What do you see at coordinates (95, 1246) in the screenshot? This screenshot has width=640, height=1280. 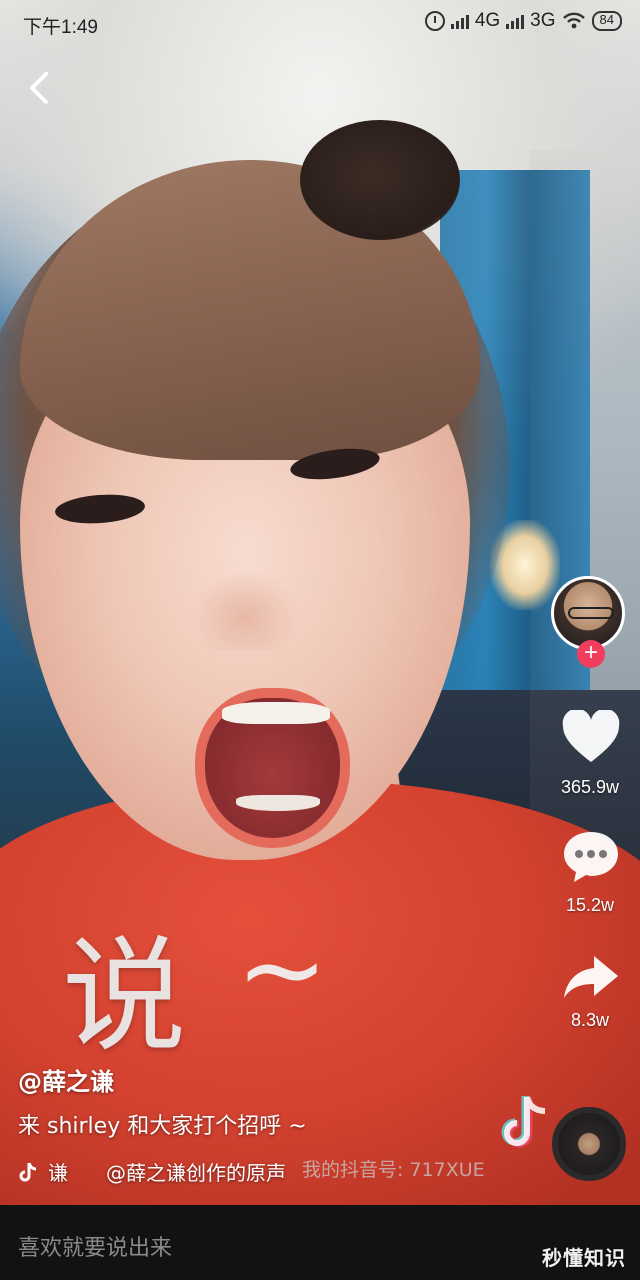 I see `comment-input: 喜欢就要说出来` at bounding box center [95, 1246].